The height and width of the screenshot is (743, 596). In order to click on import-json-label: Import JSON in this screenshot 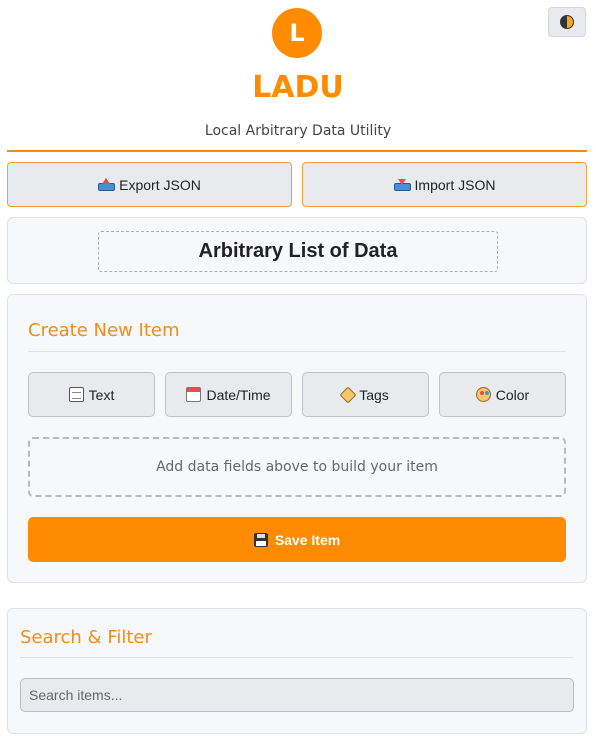, I will do `click(455, 184)`.